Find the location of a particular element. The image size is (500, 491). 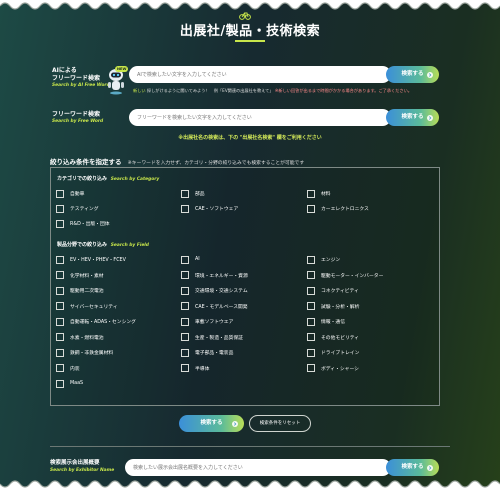

field-checkbox-item: 交通環境・交通システム is located at coordinates (214, 290).